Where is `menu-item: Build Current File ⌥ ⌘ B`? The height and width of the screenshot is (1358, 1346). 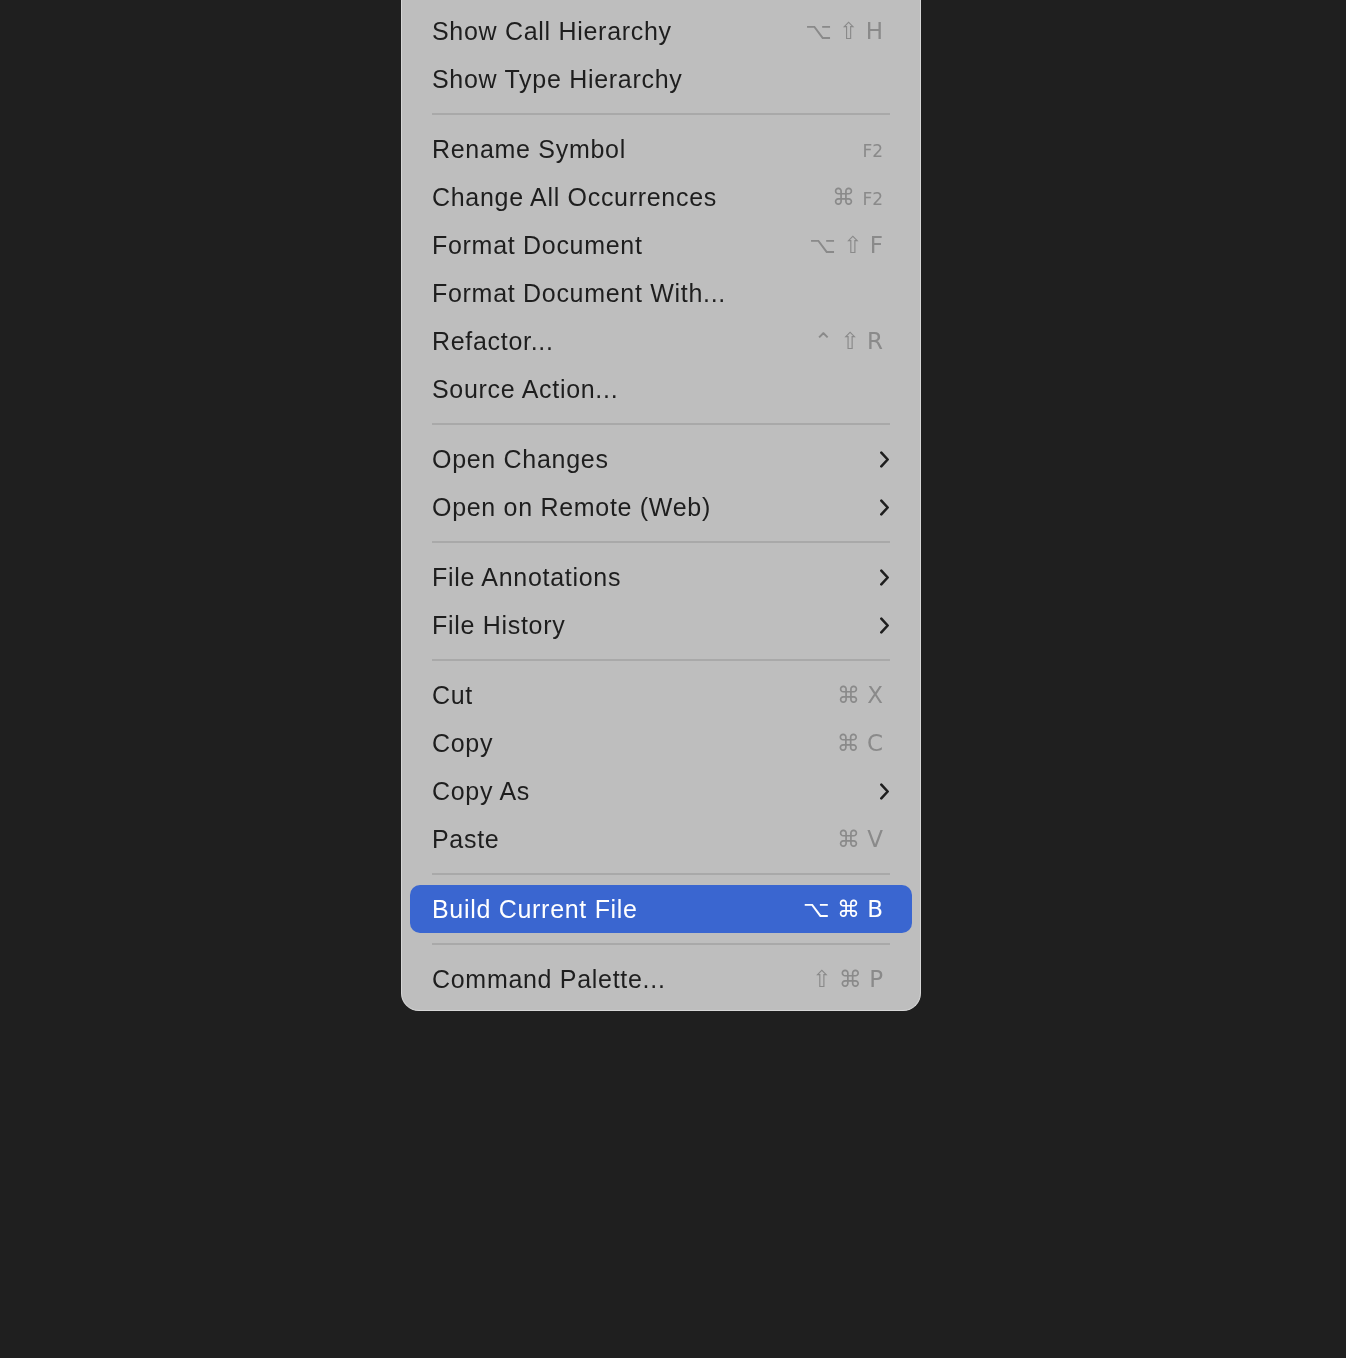 menu-item: Build Current File ⌥ ⌘ B is located at coordinates (661, 909).